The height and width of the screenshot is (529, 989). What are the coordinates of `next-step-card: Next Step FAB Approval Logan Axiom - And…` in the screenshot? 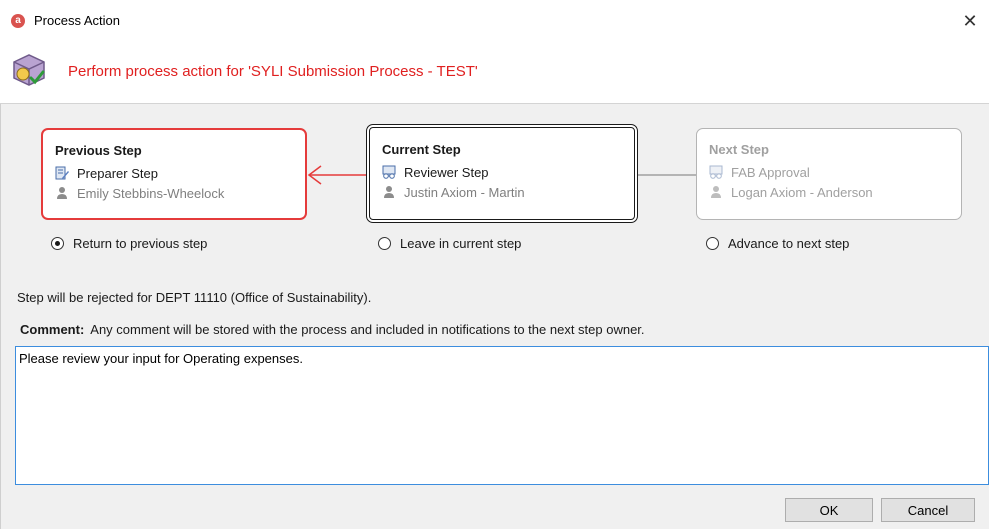 It's located at (829, 174).